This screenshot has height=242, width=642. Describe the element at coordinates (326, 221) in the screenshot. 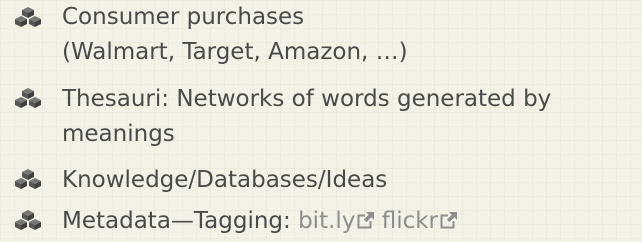

I see `bitly-link-text: bit.ly` at that location.